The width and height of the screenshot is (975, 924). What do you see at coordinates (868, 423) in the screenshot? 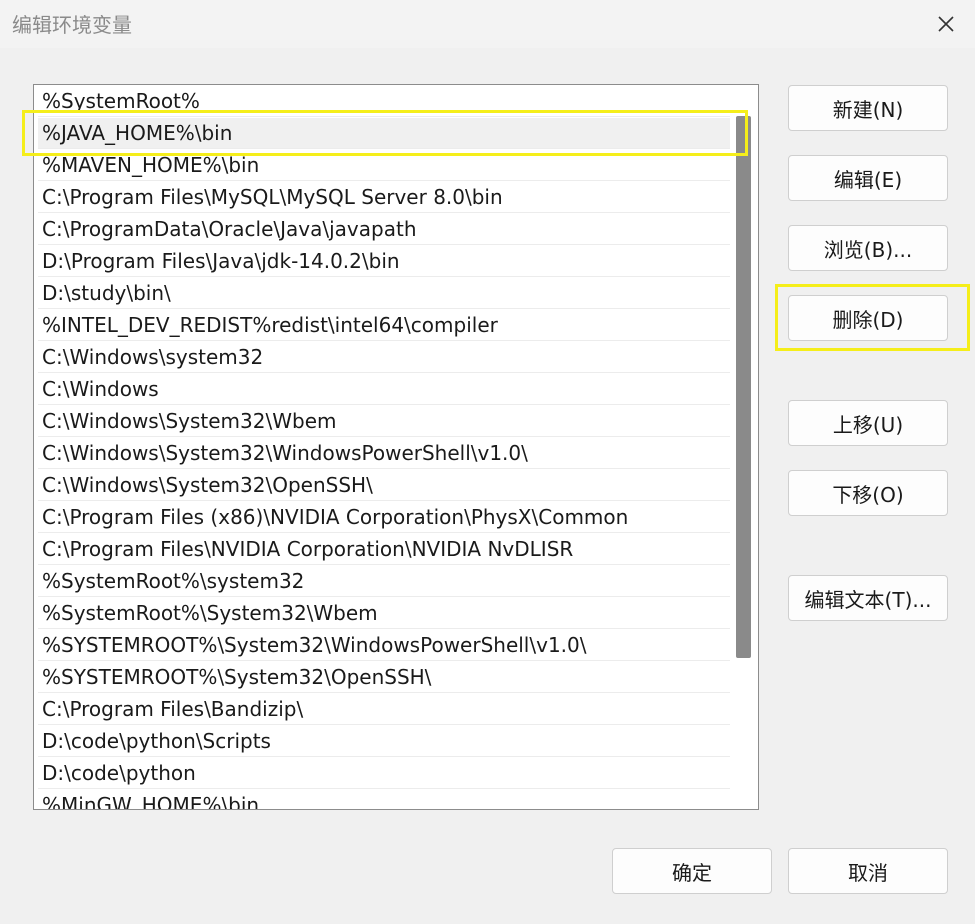
I see `move-up-button: 上移(U)` at bounding box center [868, 423].